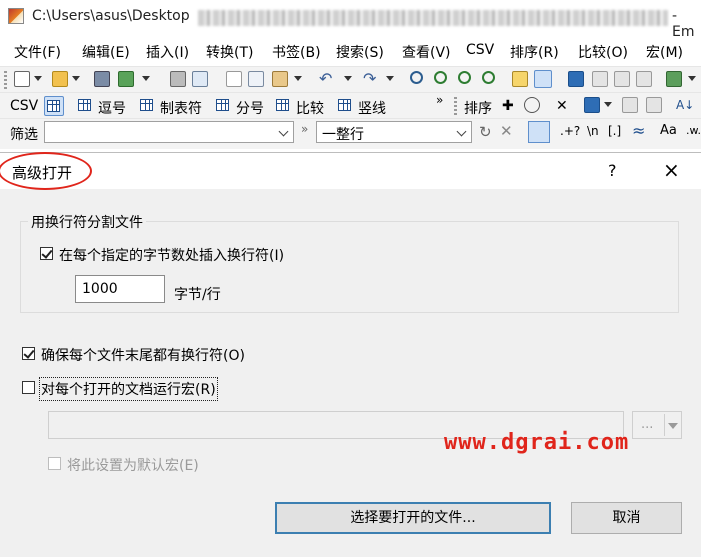  Describe the element at coordinates (508, 106) in the screenshot. I see `add-column-icon: ✚` at that location.